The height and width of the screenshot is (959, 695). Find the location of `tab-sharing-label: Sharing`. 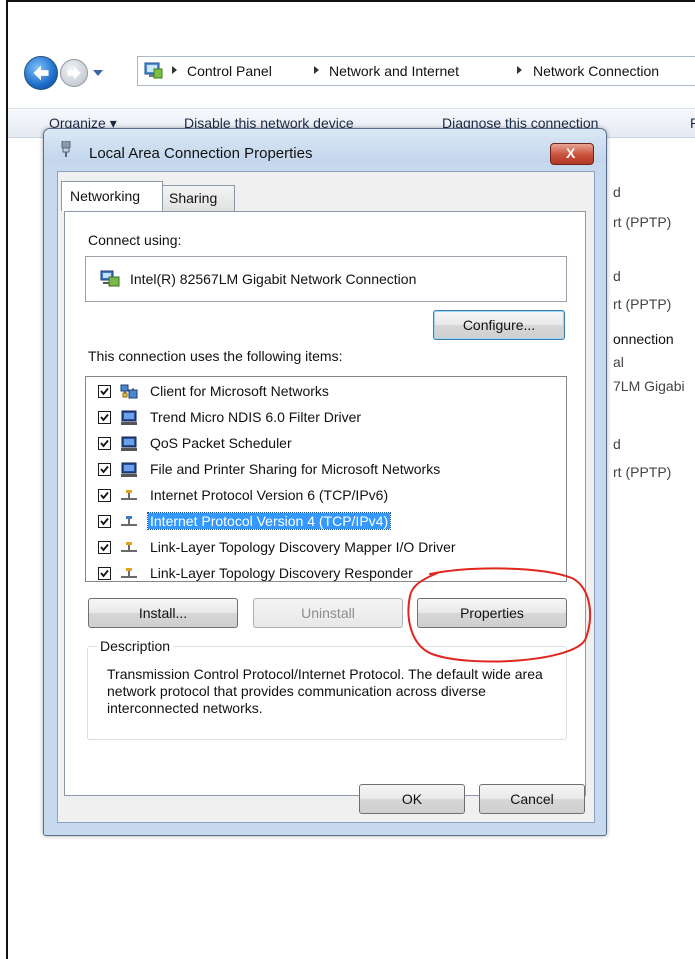

tab-sharing-label: Sharing is located at coordinates (193, 198).